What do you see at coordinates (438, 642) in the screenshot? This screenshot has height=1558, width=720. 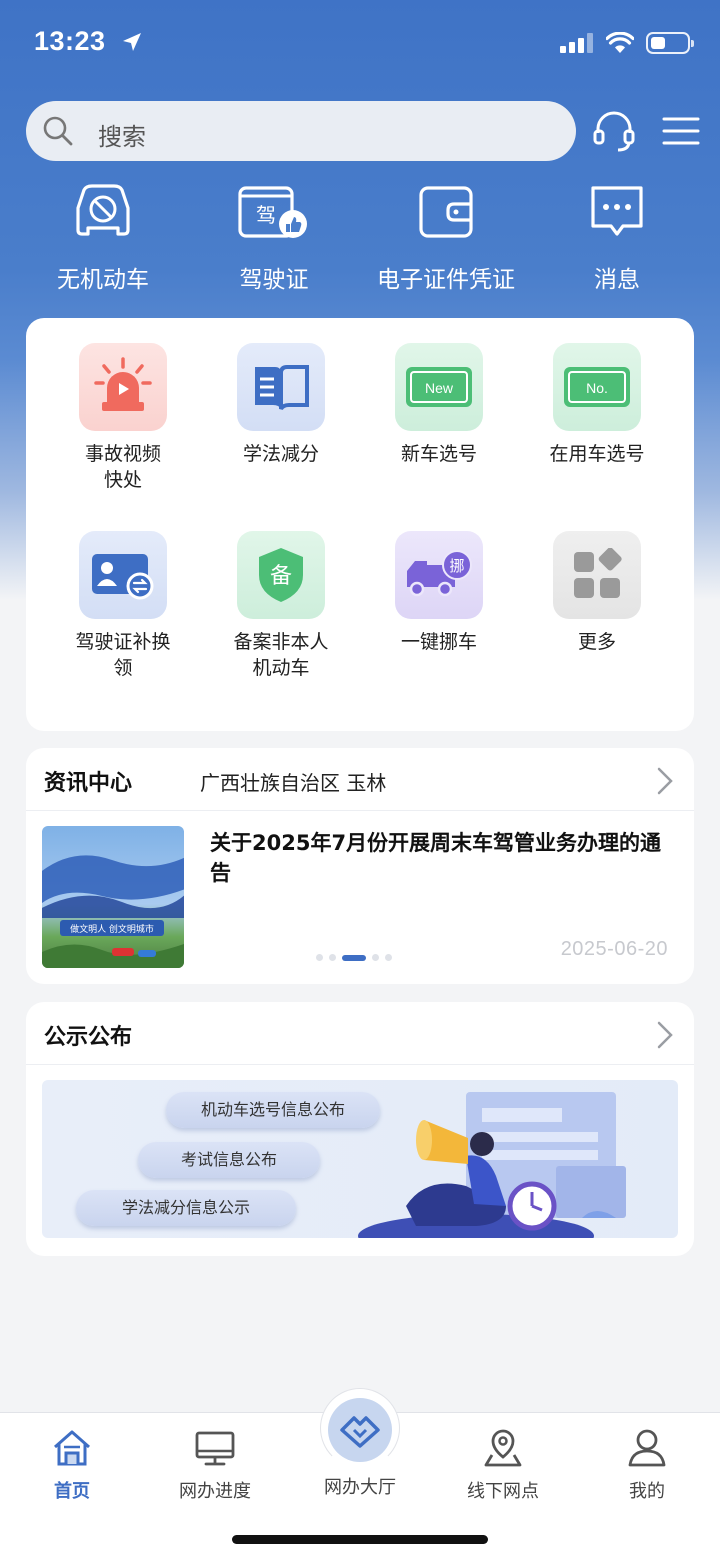 I see `service-label: 一键挪车` at bounding box center [438, 642].